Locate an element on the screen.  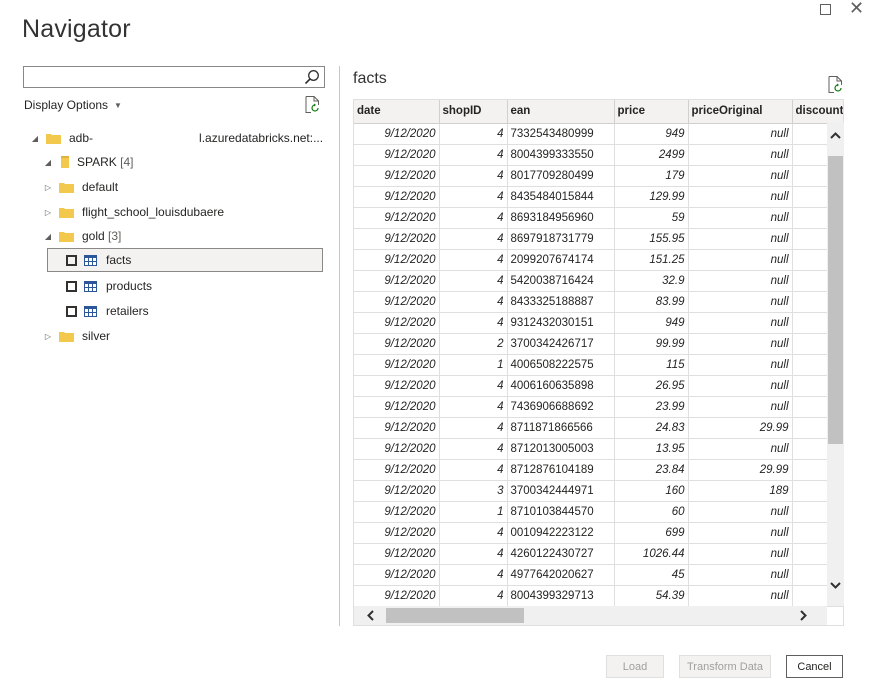
column-header: discounte is located at coordinates (817, 112).